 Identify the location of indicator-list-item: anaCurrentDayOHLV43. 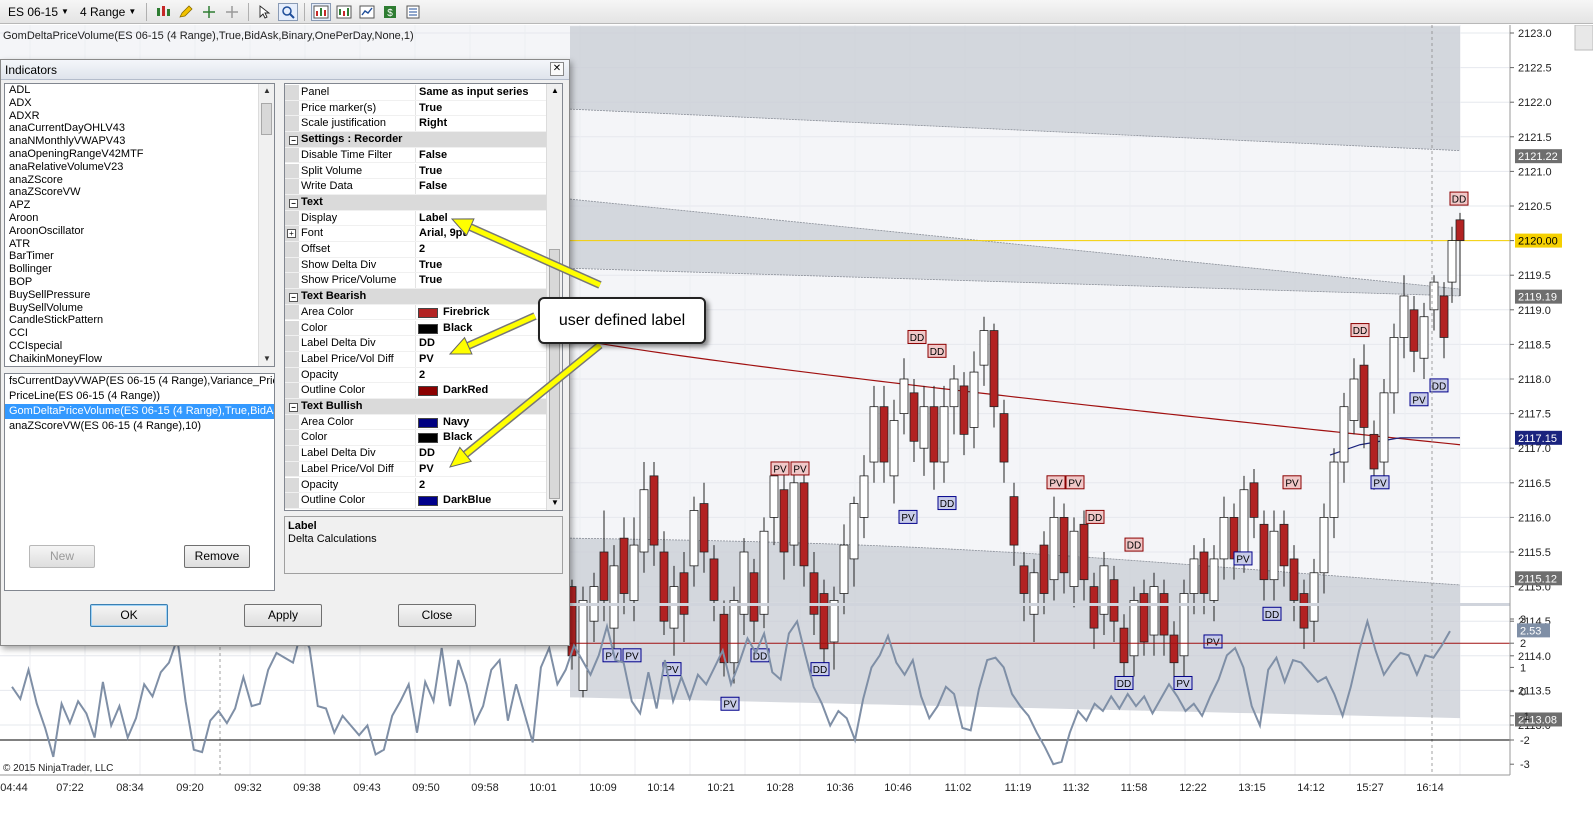
(139, 128).